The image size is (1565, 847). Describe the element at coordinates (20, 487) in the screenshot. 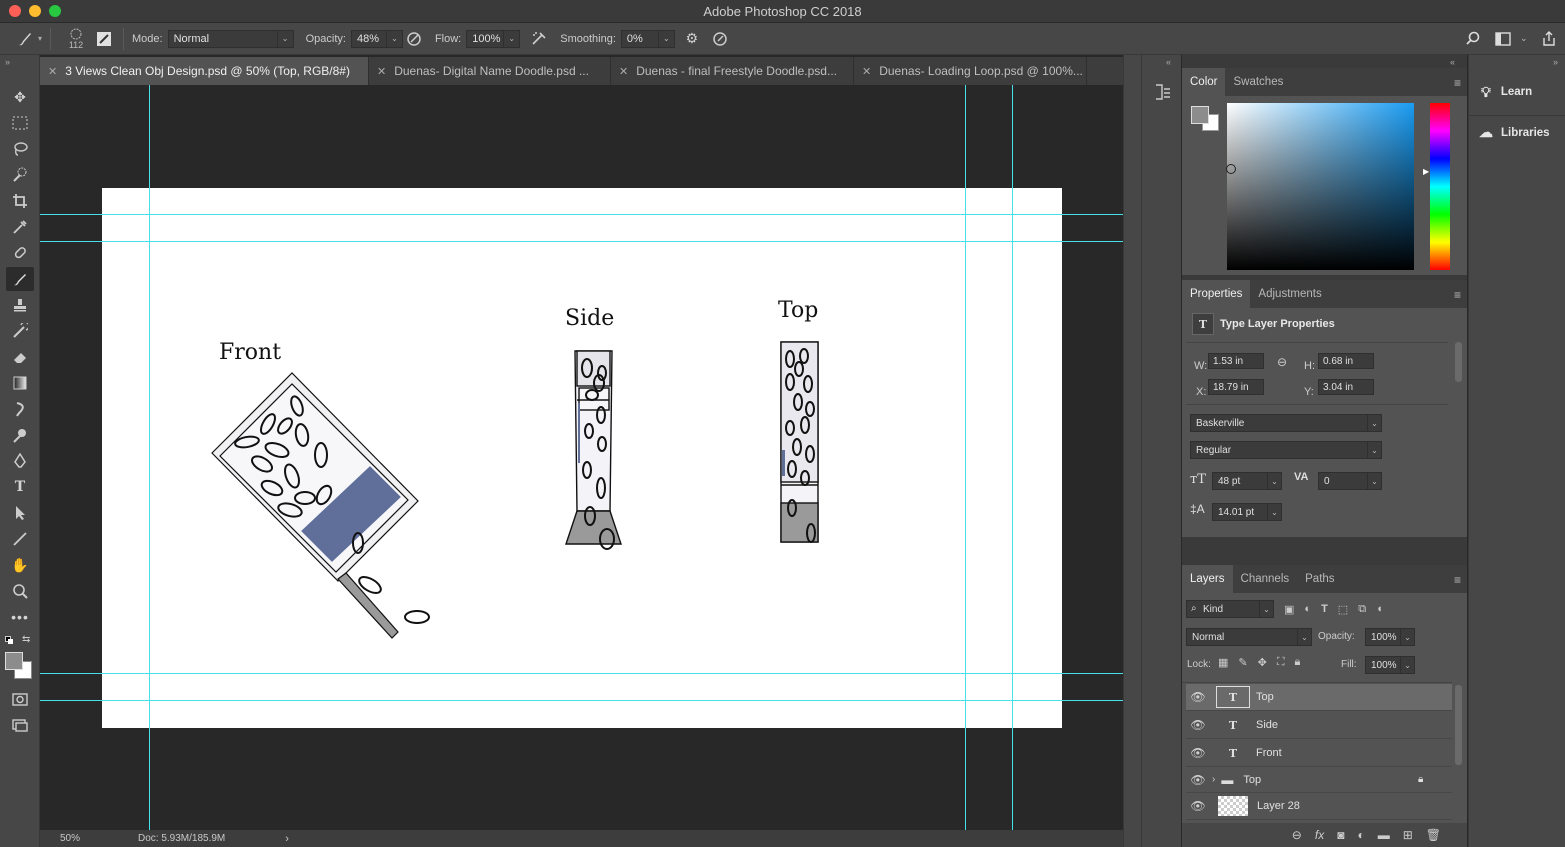

I see `type-tool-icon: T` at that location.